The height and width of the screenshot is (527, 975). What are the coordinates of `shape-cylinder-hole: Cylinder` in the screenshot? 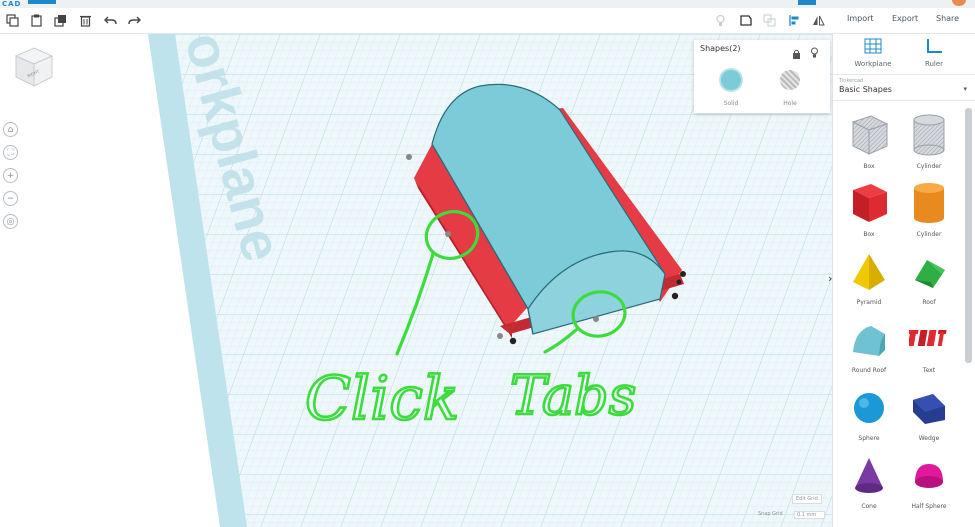 It's located at (929, 141).